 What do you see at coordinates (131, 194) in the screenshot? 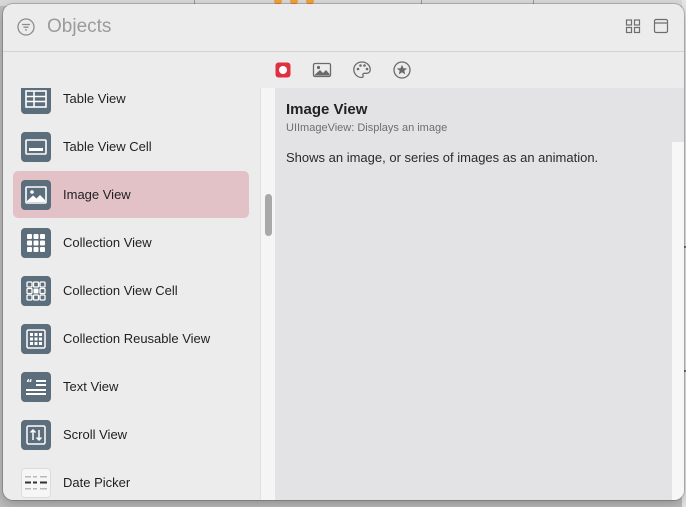
I see `list-item-image-view: Image View` at bounding box center [131, 194].